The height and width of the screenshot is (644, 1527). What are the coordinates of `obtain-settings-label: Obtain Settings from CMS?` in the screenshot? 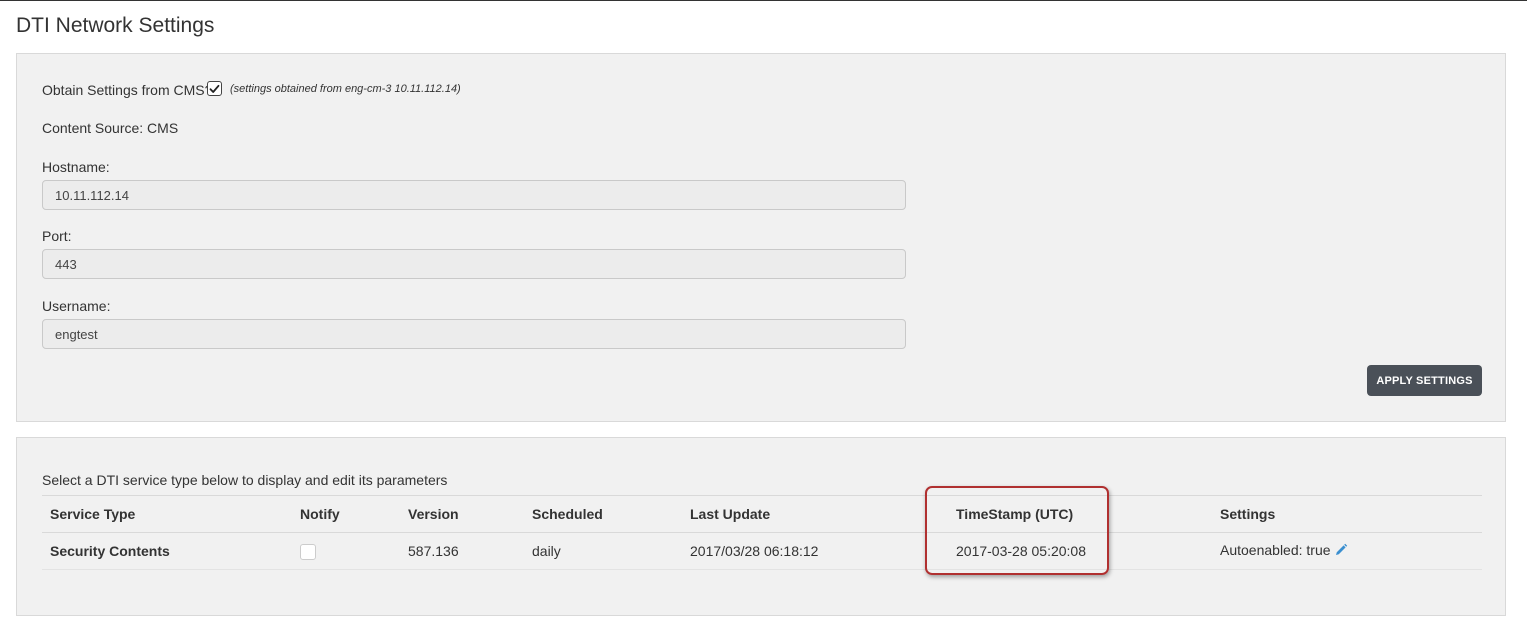 It's located at (127, 90).